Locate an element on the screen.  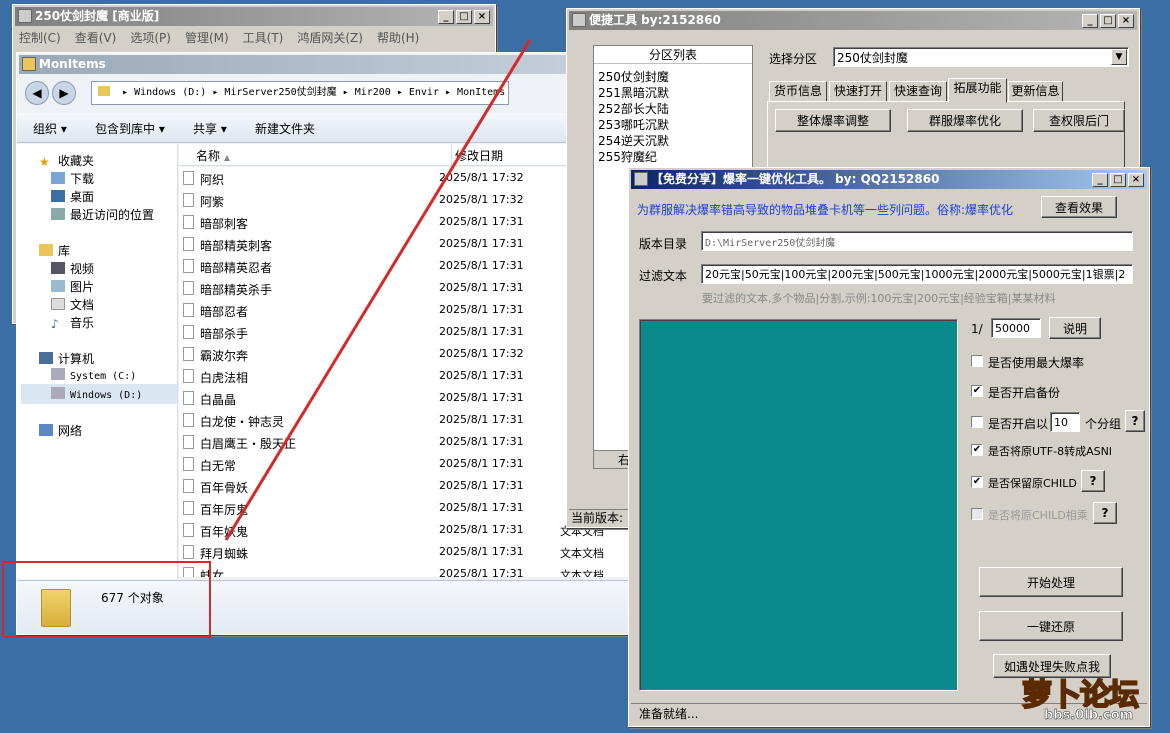
nav-drive-d: Windows (D:) is located at coordinates (99, 394).